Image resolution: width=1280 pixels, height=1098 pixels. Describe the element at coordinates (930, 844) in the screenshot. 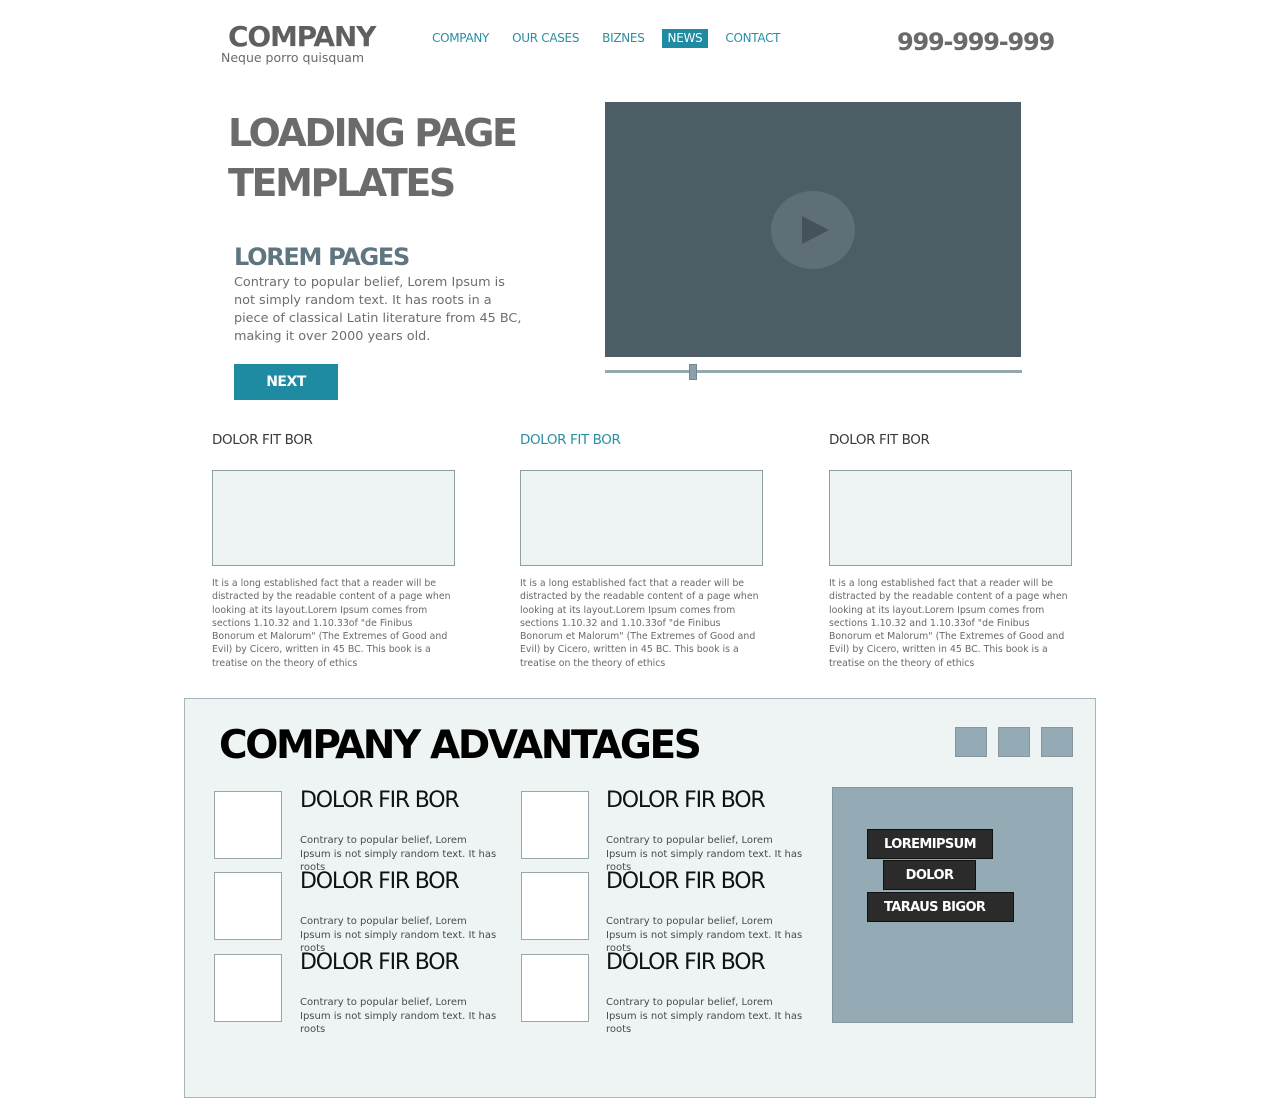

I see `tag-loremipsum: LOREMIPSUM` at that location.